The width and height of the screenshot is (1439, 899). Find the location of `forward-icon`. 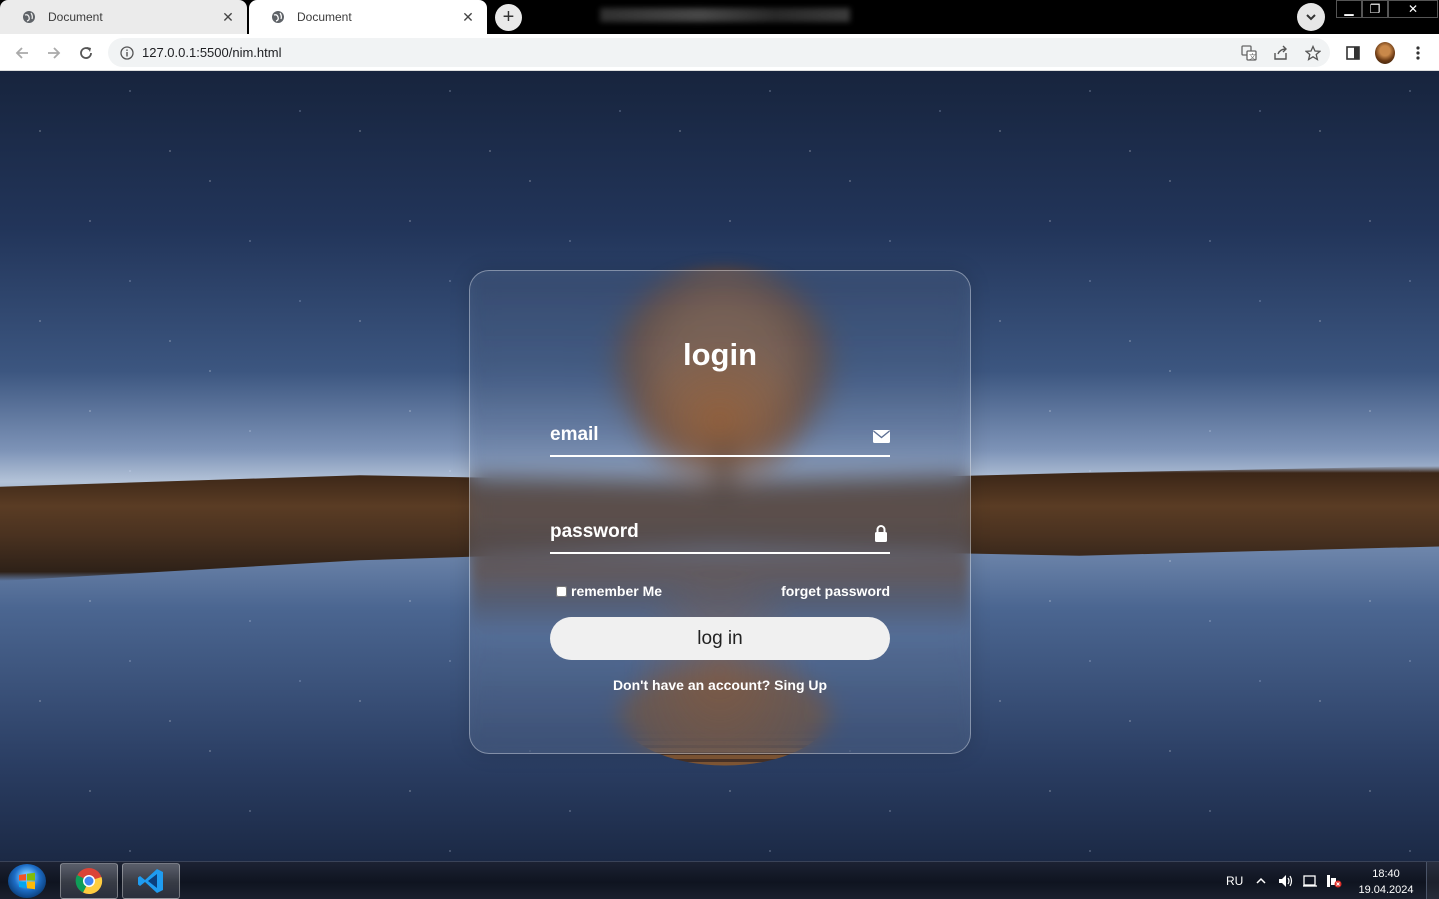

forward-icon is located at coordinates (54, 53).